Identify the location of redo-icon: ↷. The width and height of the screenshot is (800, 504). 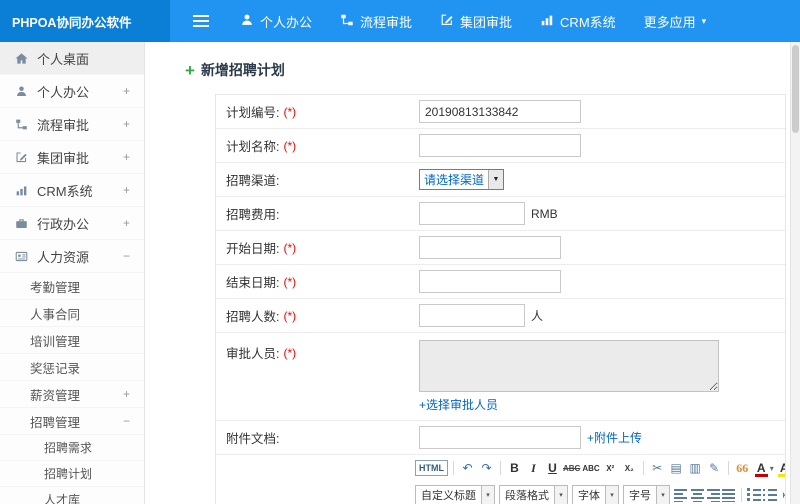
(486, 468).